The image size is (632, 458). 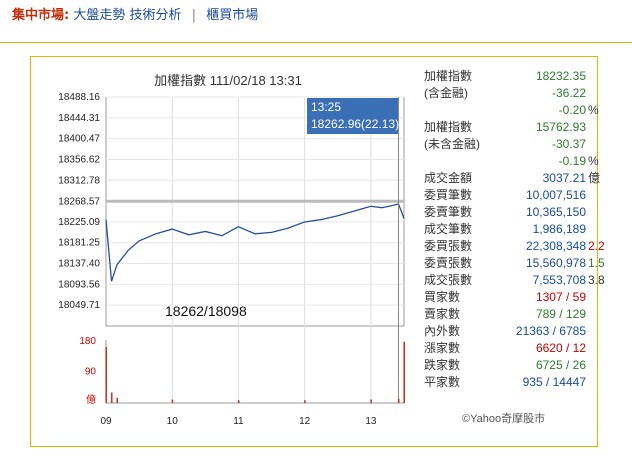 What do you see at coordinates (79, 264) in the screenshot?
I see `y-tick-label: 18137.40` at bounding box center [79, 264].